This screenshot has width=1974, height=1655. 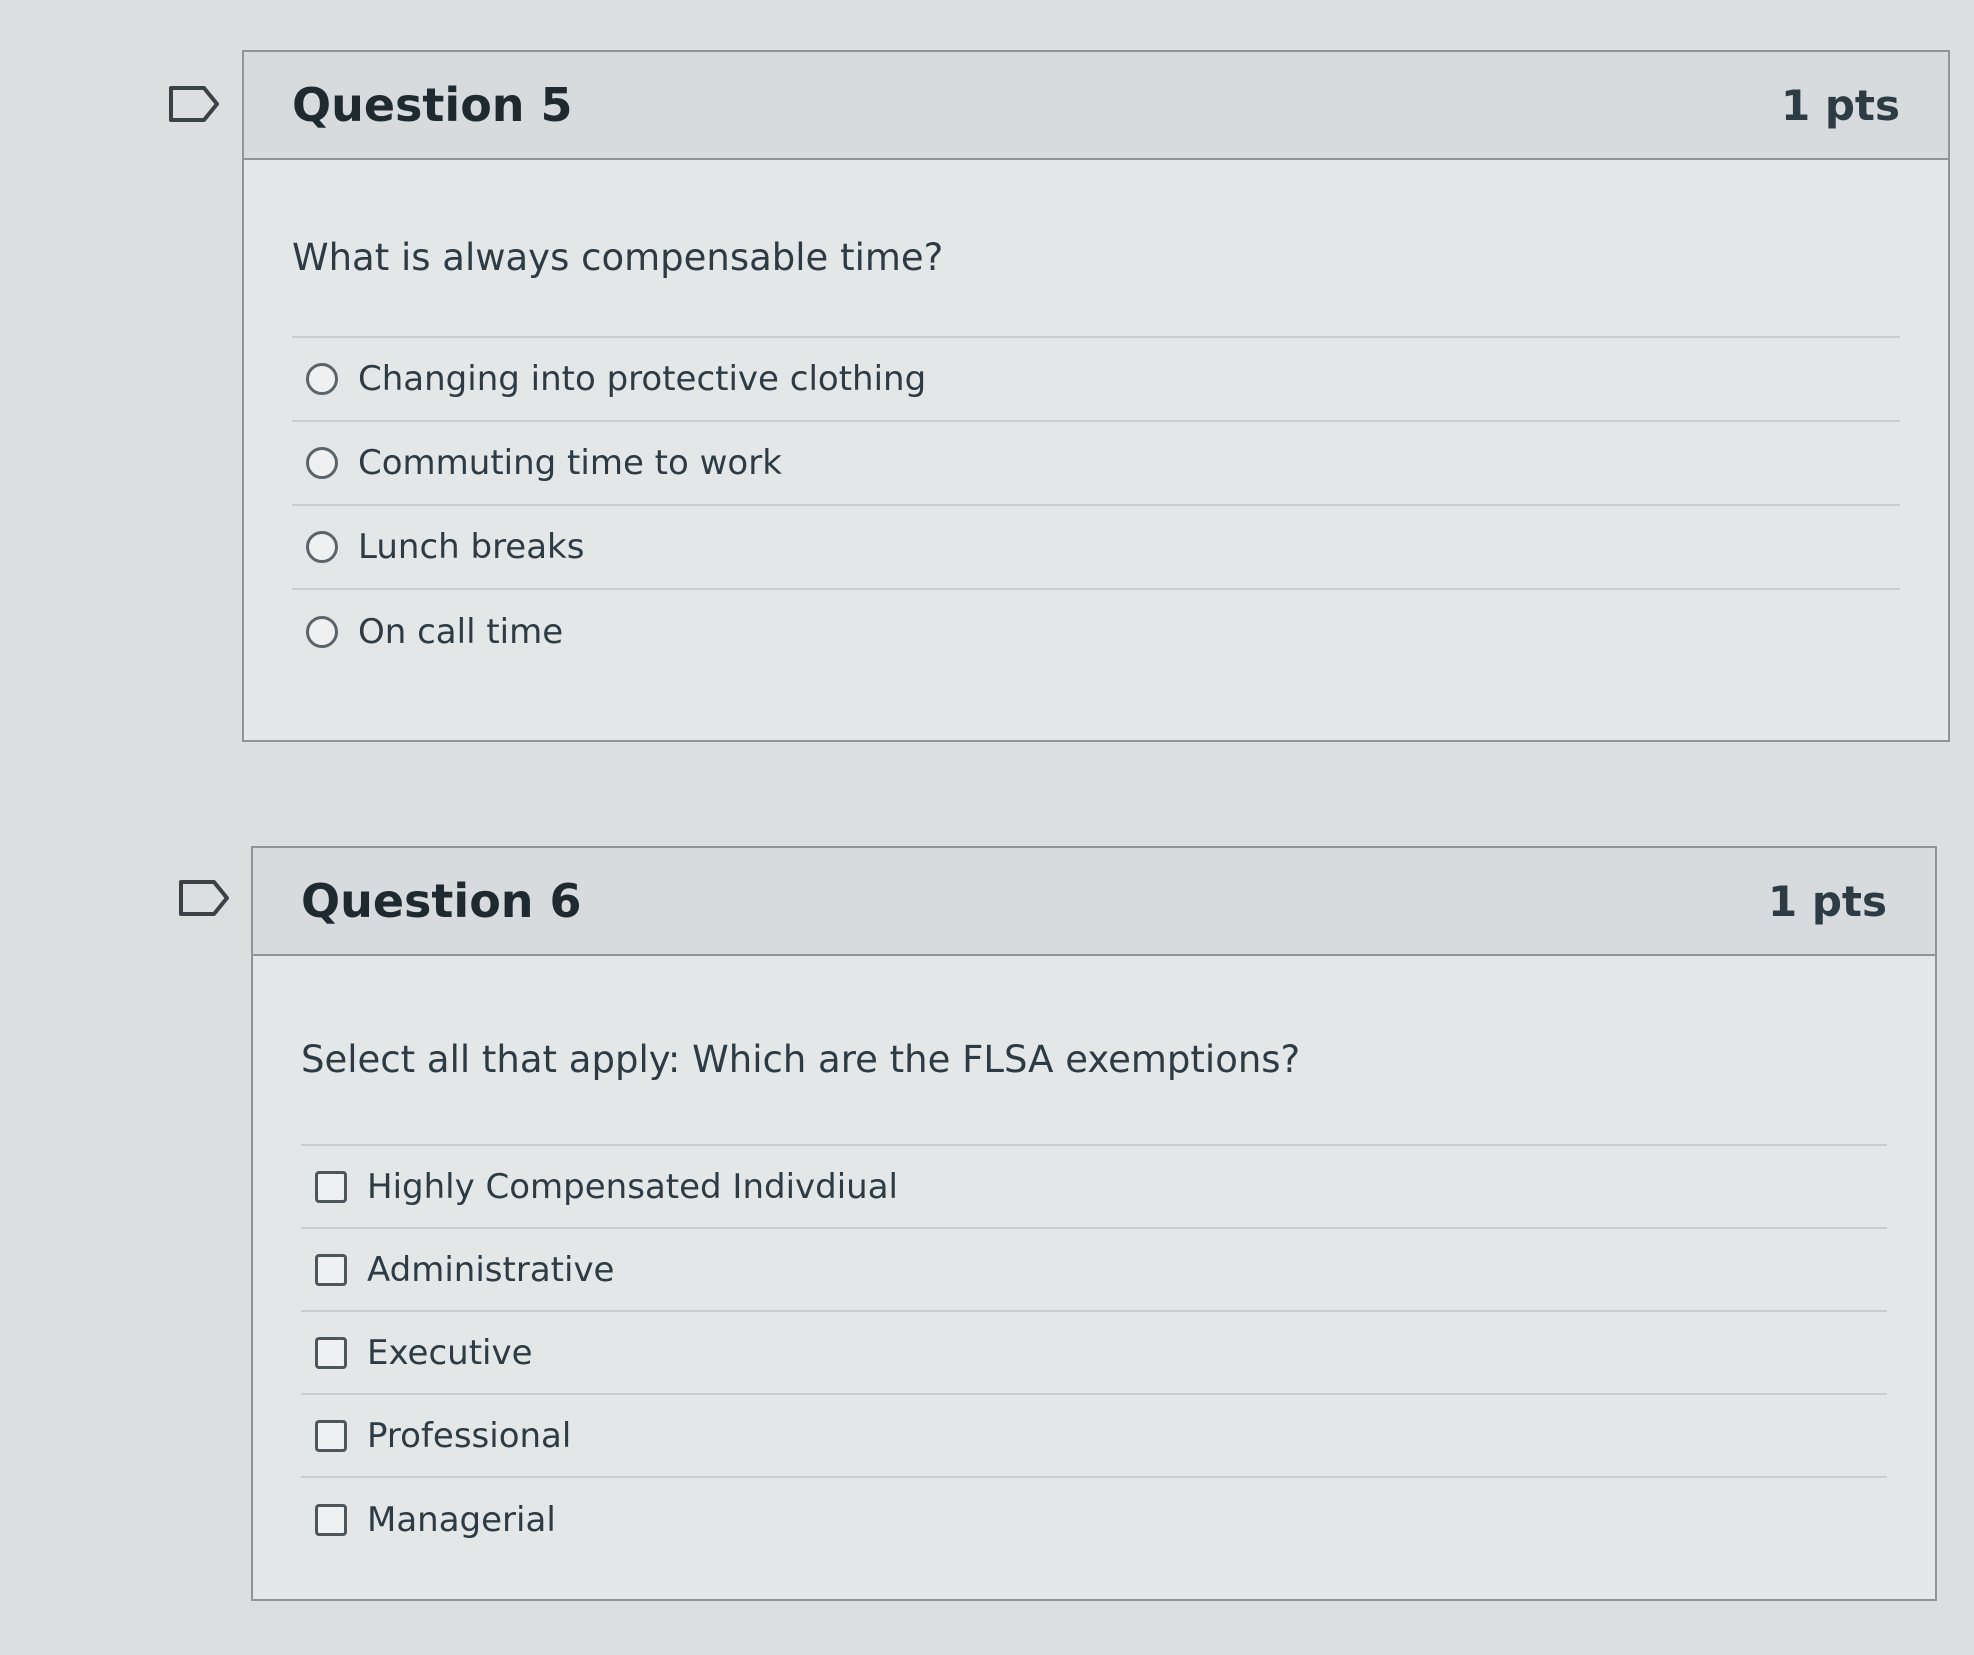 What do you see at coordinates (461, 1519) in the screenshot?
I see `answer-label: Managerial` at bounding box center [461, 1519].